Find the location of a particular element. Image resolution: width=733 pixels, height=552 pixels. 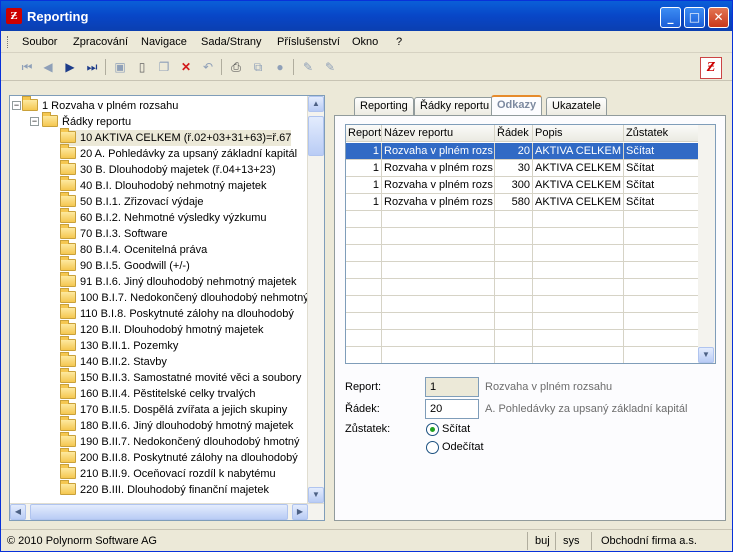

scroll-down-icon: ▼ is located at coordinates (316, 495).